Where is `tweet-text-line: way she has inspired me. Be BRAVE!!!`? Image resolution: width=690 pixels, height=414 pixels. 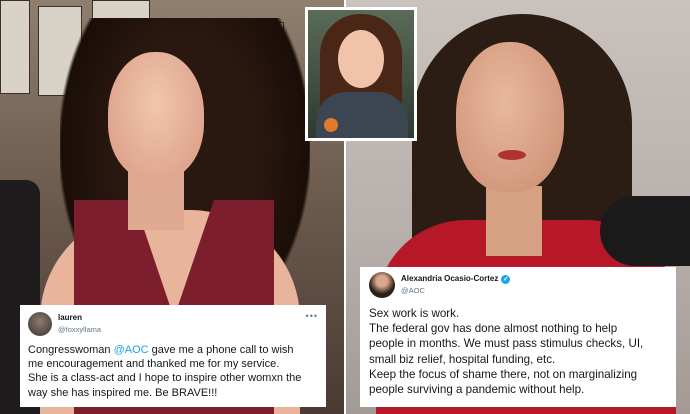 tweet-text-line: way she has inspired me. Be BRAVE!!! is located at coordinates (123, 392).